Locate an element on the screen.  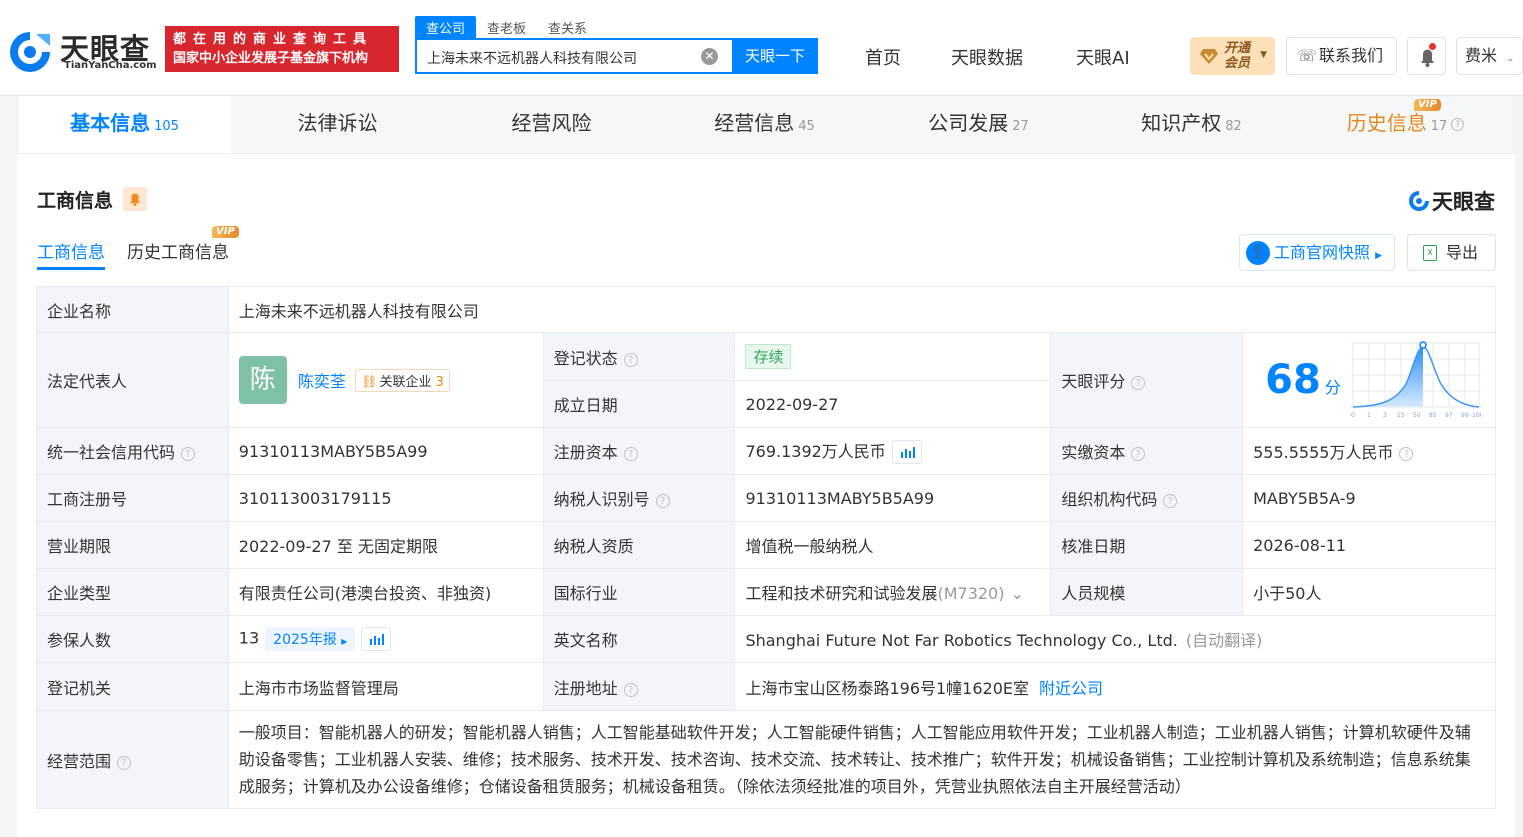
nav-home: 首页 is located at coordinates (883, 57).